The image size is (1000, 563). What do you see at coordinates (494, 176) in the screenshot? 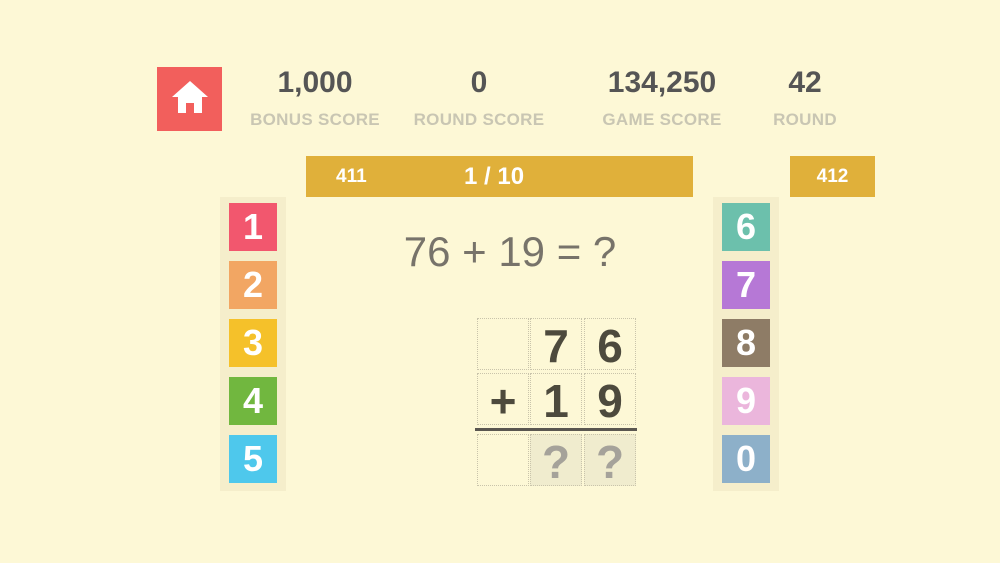
I see `question-progress: 1 / 10` at bounding box center [494, 176].